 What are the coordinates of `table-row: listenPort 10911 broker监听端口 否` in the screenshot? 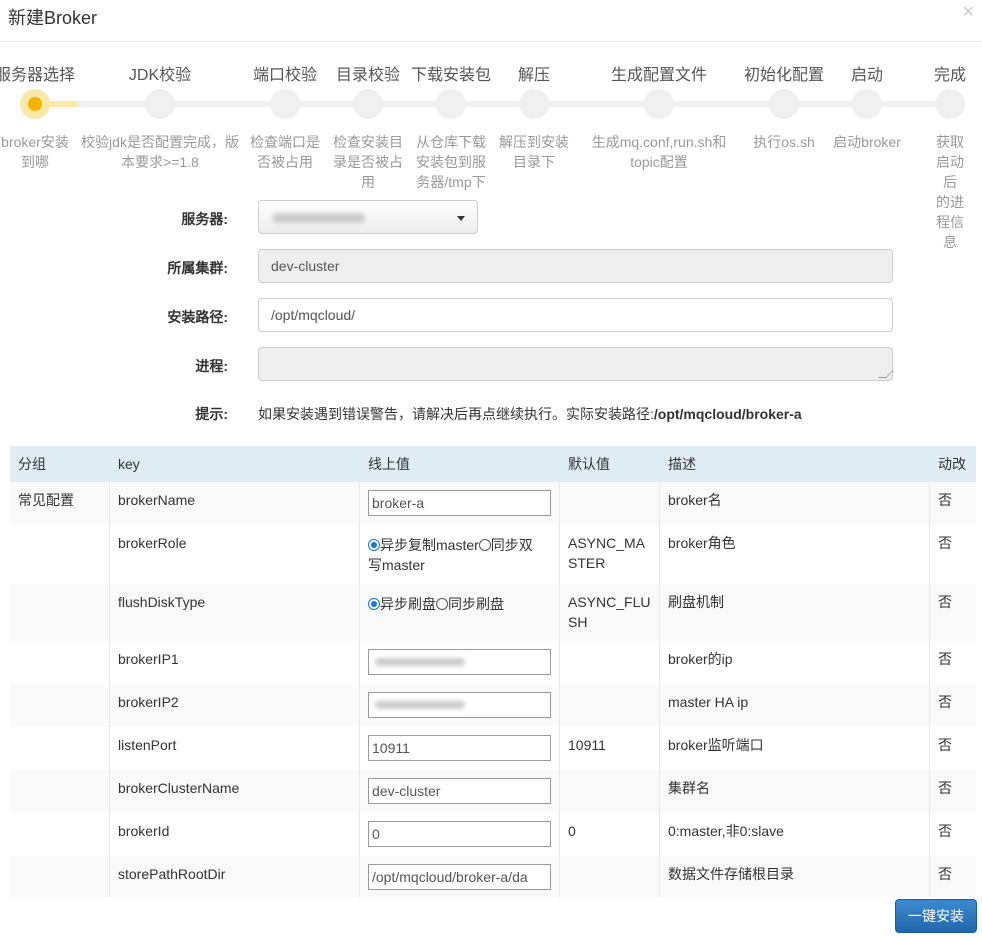 It's located at (493, 748).